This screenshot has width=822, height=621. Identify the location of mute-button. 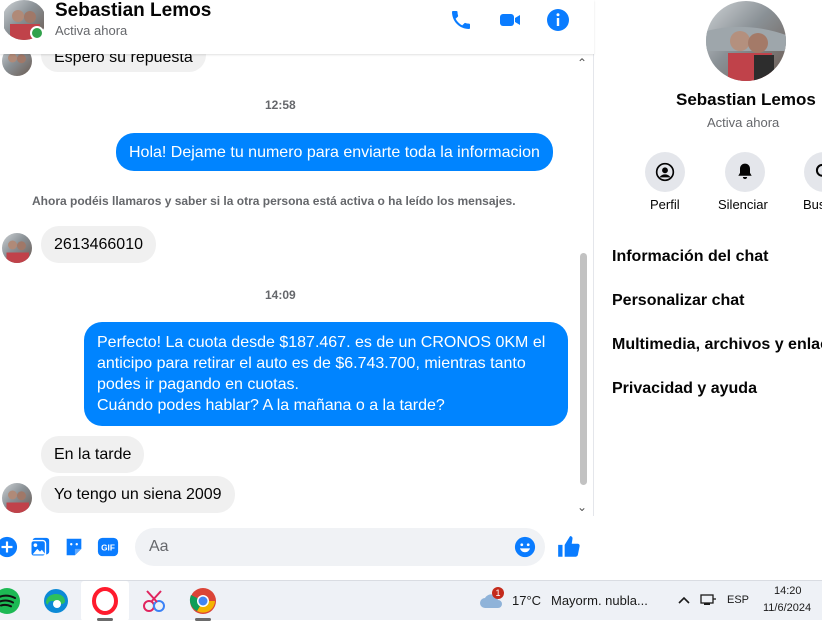
(745, 172).